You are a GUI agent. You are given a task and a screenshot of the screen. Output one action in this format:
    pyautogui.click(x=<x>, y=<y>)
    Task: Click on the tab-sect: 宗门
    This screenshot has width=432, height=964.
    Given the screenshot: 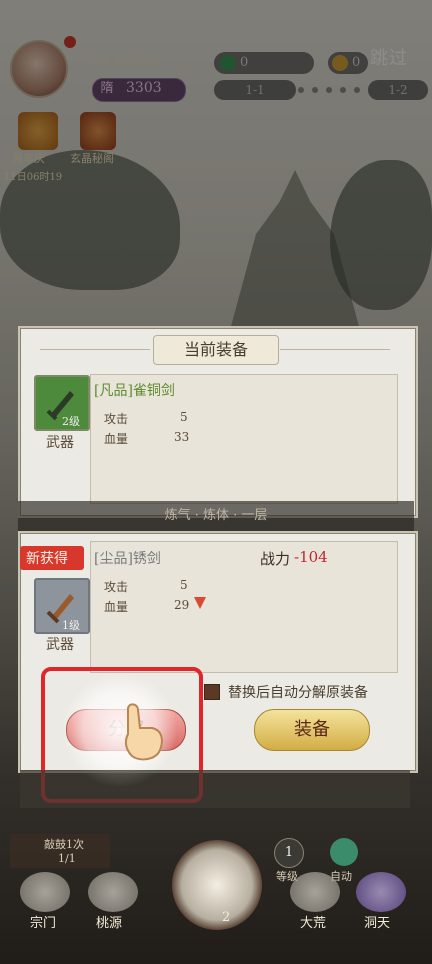 What is the action you would take?
    pyautogui.click(x=43, y=921)
    